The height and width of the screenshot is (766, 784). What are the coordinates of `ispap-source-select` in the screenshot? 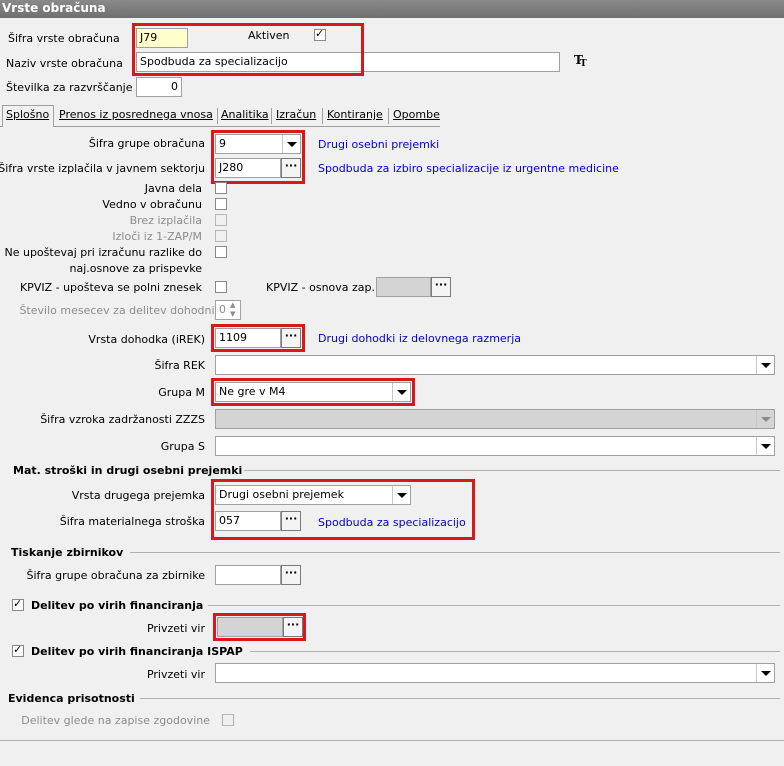 It's located at (495, 673).